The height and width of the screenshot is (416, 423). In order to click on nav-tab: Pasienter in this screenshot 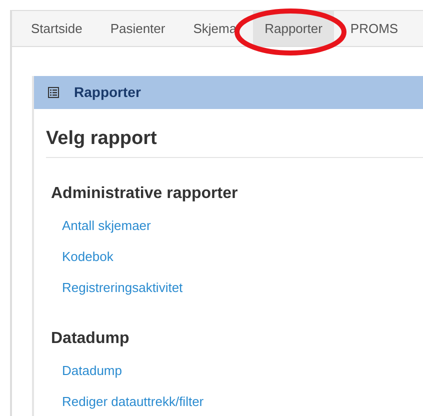, I will do `click(138, 28)`.